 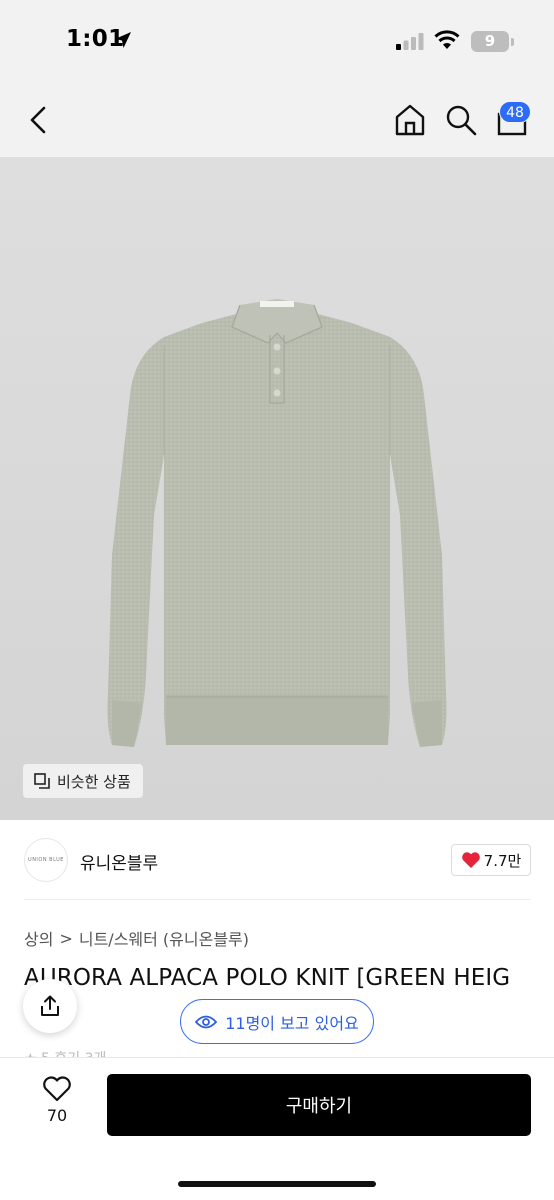 I want to click on bottom-action-bar: 70 구매하기, so click(x=277, y=1128).